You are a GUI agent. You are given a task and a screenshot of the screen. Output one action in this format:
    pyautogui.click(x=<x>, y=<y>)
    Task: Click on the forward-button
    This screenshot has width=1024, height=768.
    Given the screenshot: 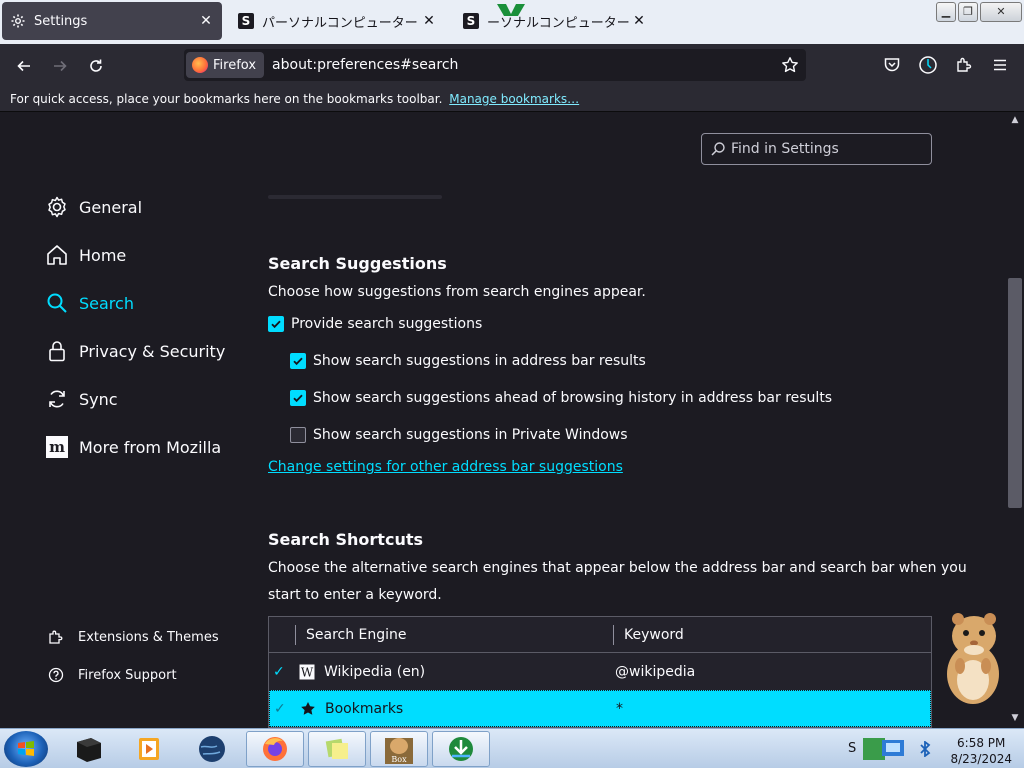 What is the action you would take?
    pyautogui.click(x=60, y=66)
    